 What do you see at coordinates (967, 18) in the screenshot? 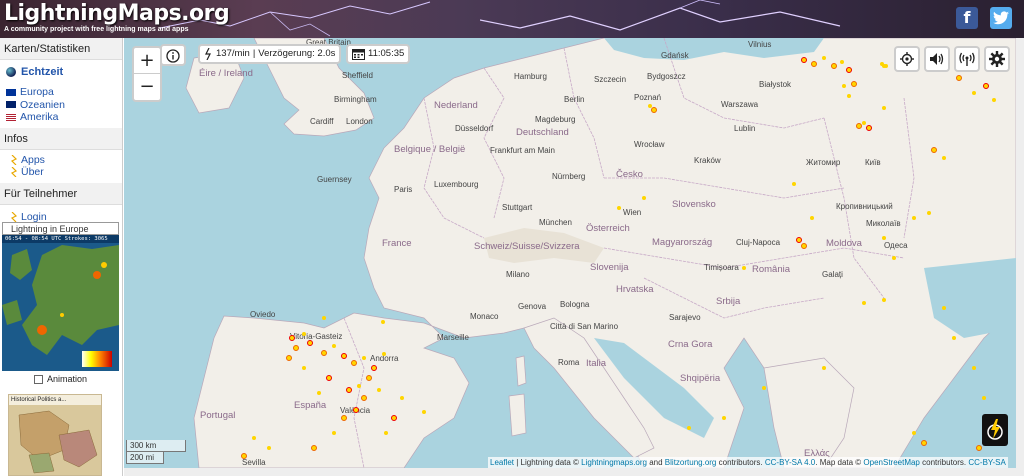
I see `facebook-icon: f` at bounding box center [967, 18].